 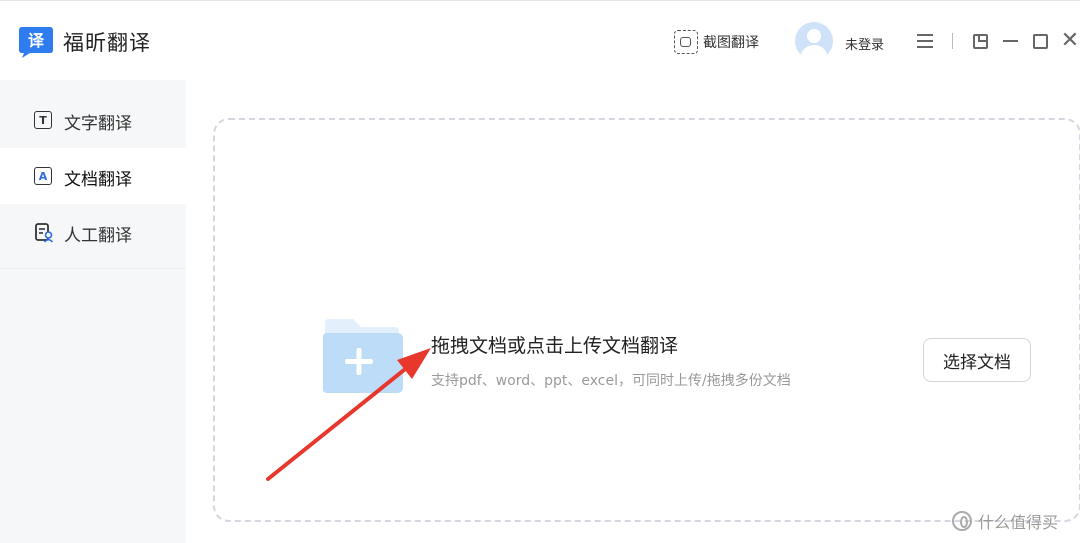 I want to click on menu-icon, so click(x=925, y=41).